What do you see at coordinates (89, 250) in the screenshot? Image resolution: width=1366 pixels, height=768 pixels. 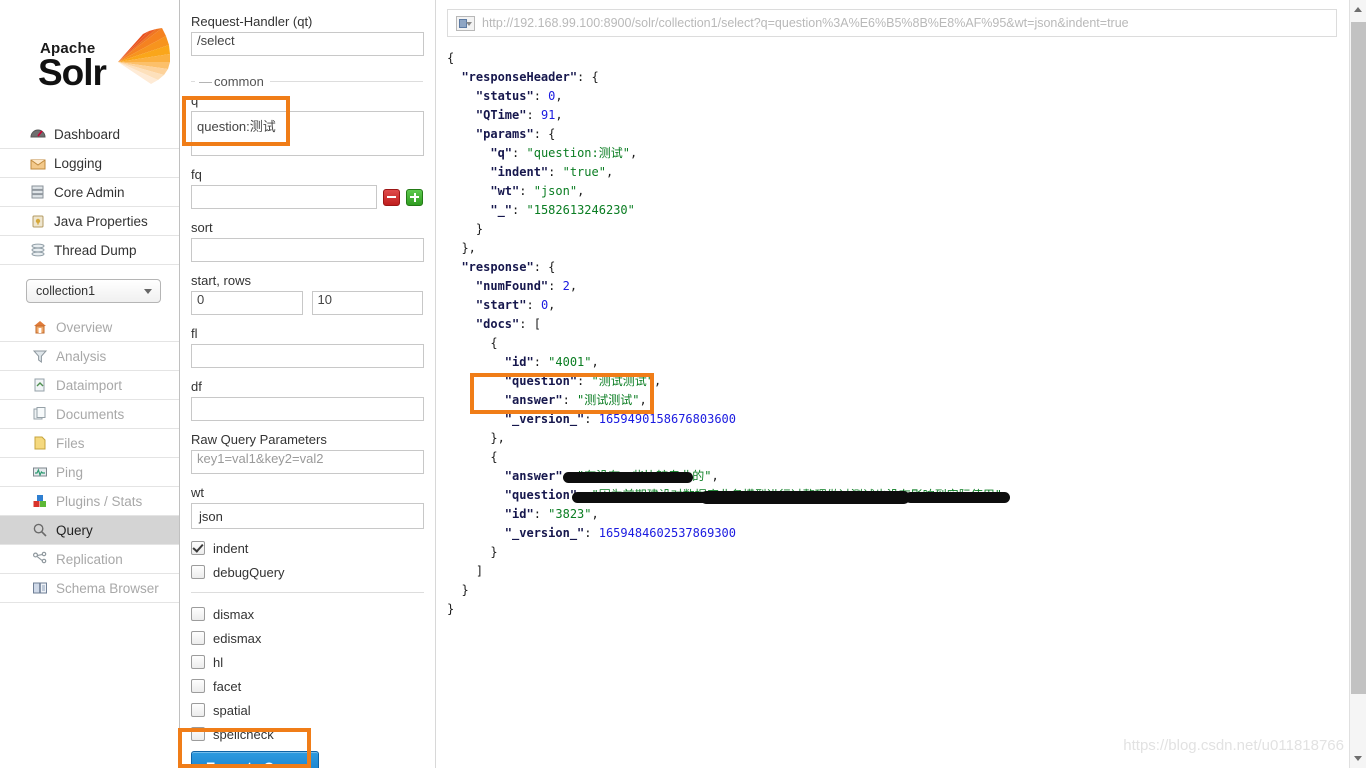 I see `sidebar-item-thread-dump: Thread Dump` at bounding box center [89, 250].